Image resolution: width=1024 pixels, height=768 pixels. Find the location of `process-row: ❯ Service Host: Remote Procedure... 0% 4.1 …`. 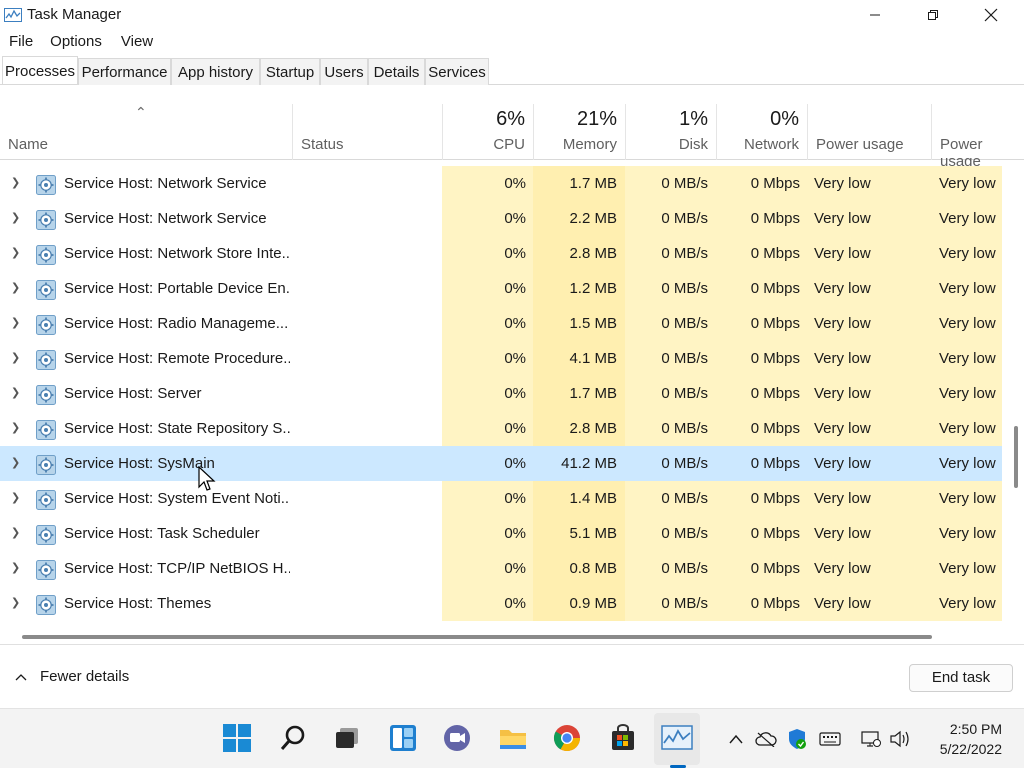

process-row: ❯ Service Host: Remote Procedure... 0% 4.1 … is located at coordinates (501, 358).